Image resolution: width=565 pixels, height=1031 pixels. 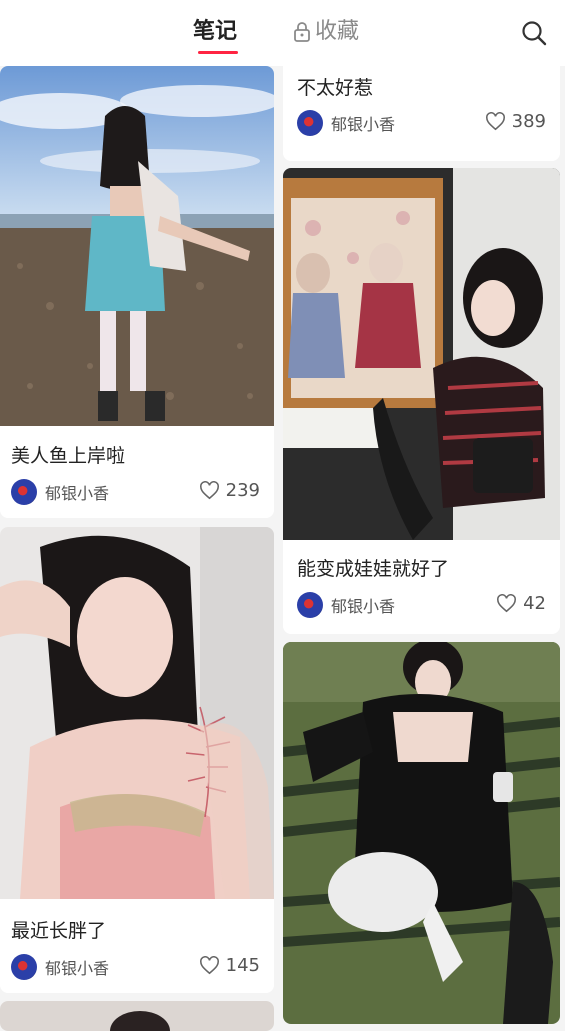 I want to click on active-tab-indicator, so click(x=218, y=52).